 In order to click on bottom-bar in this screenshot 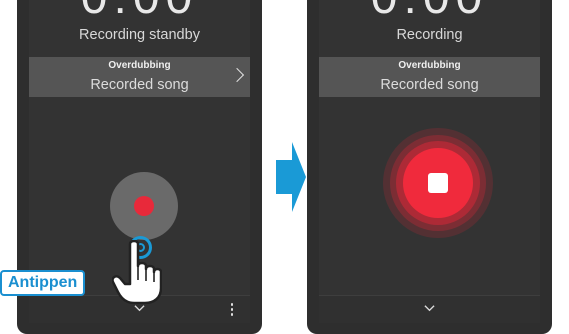, I will do `click(429, 309)`.